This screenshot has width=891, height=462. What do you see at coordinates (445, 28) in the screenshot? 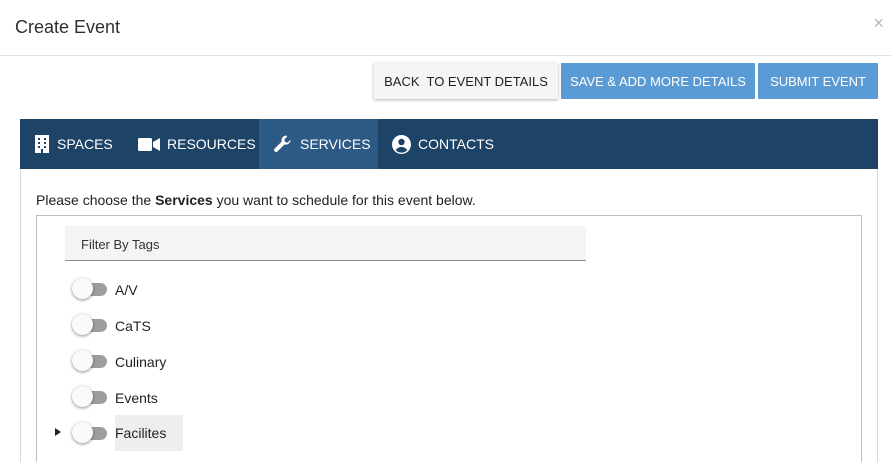
I see `dialog-header: Create Event ×` at bounding box center [445, 28].